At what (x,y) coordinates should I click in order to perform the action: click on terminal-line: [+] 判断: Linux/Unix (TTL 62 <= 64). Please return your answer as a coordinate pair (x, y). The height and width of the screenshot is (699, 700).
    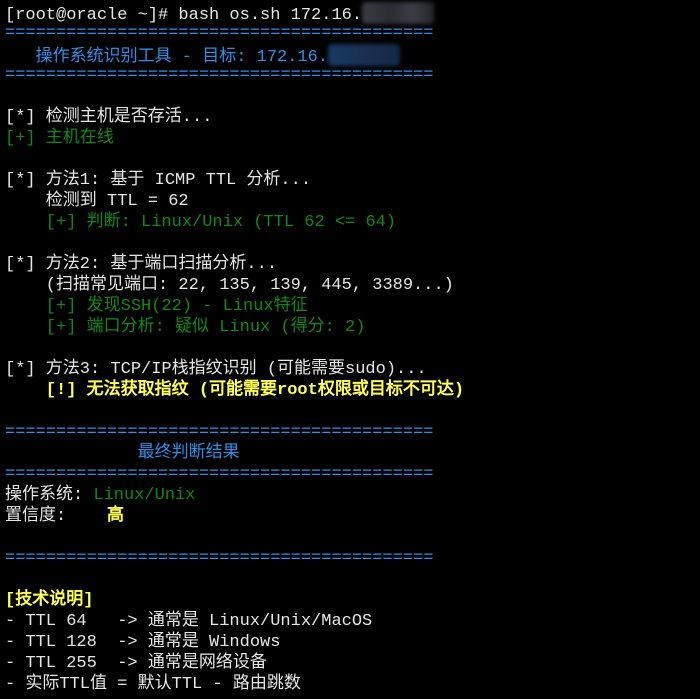
    Looking at the image, I should click on (234, 222).